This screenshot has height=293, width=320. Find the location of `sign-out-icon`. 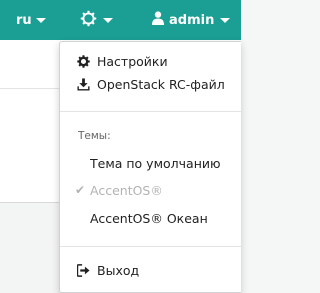

sign-out-icon is located at coordinates (84, 270).